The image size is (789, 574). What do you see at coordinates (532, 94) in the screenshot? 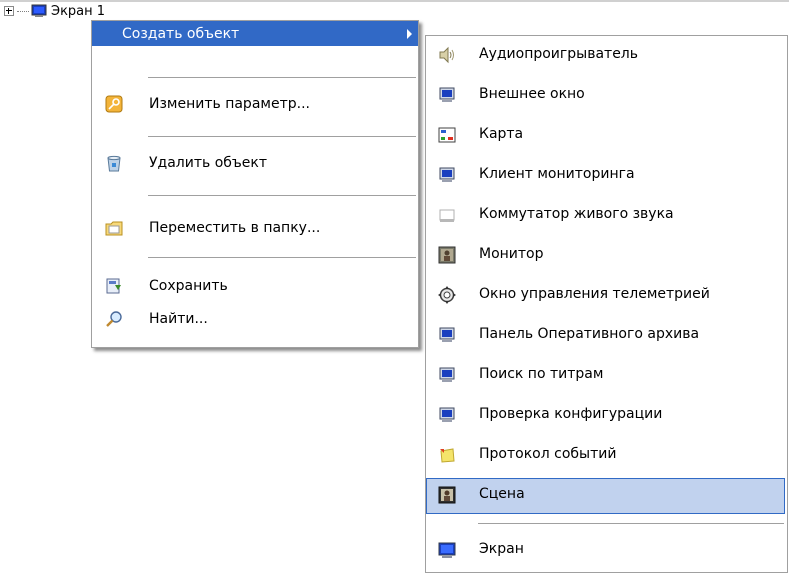
I see `submenu-item-label: Внешнее окно` at bounding box center [532, 94].